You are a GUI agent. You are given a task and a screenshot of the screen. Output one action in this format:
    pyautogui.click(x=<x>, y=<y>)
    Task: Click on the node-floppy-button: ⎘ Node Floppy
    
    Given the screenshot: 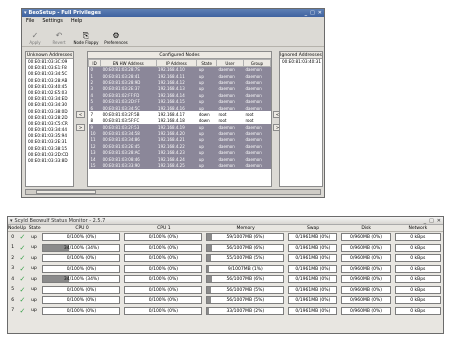 What is the action you would take?
    pyautogui.click(x=86, y=38)
    